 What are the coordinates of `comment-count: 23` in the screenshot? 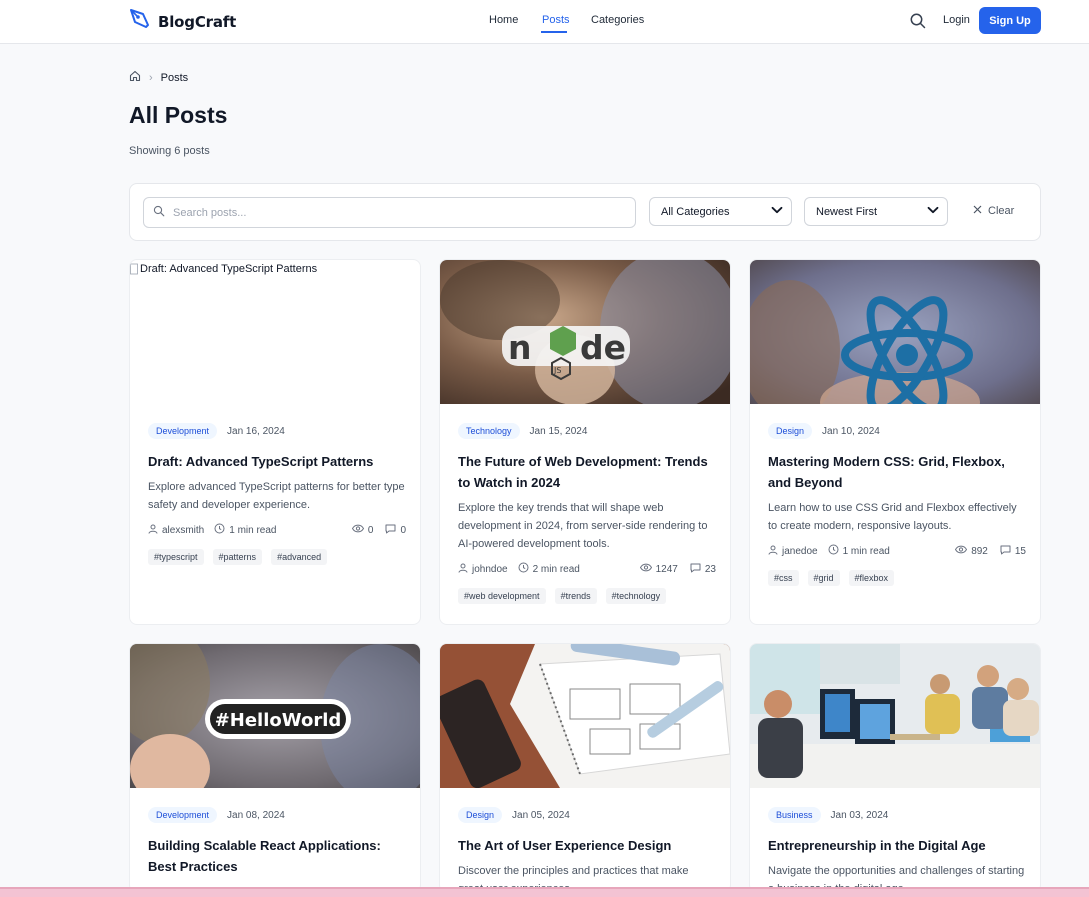 It's located at (710, 569).